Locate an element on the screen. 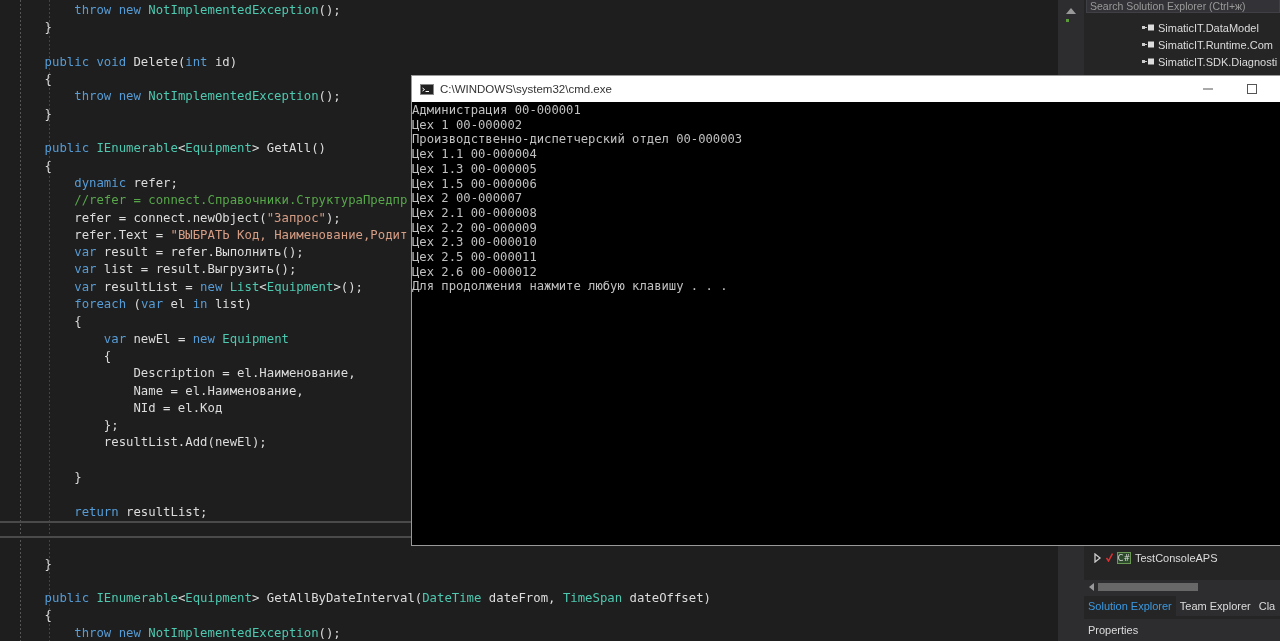 The image size is (1280, 641). code-line: //refer = connect.Справочники.СтруктураПредпр is located at coordinates (240, 201).